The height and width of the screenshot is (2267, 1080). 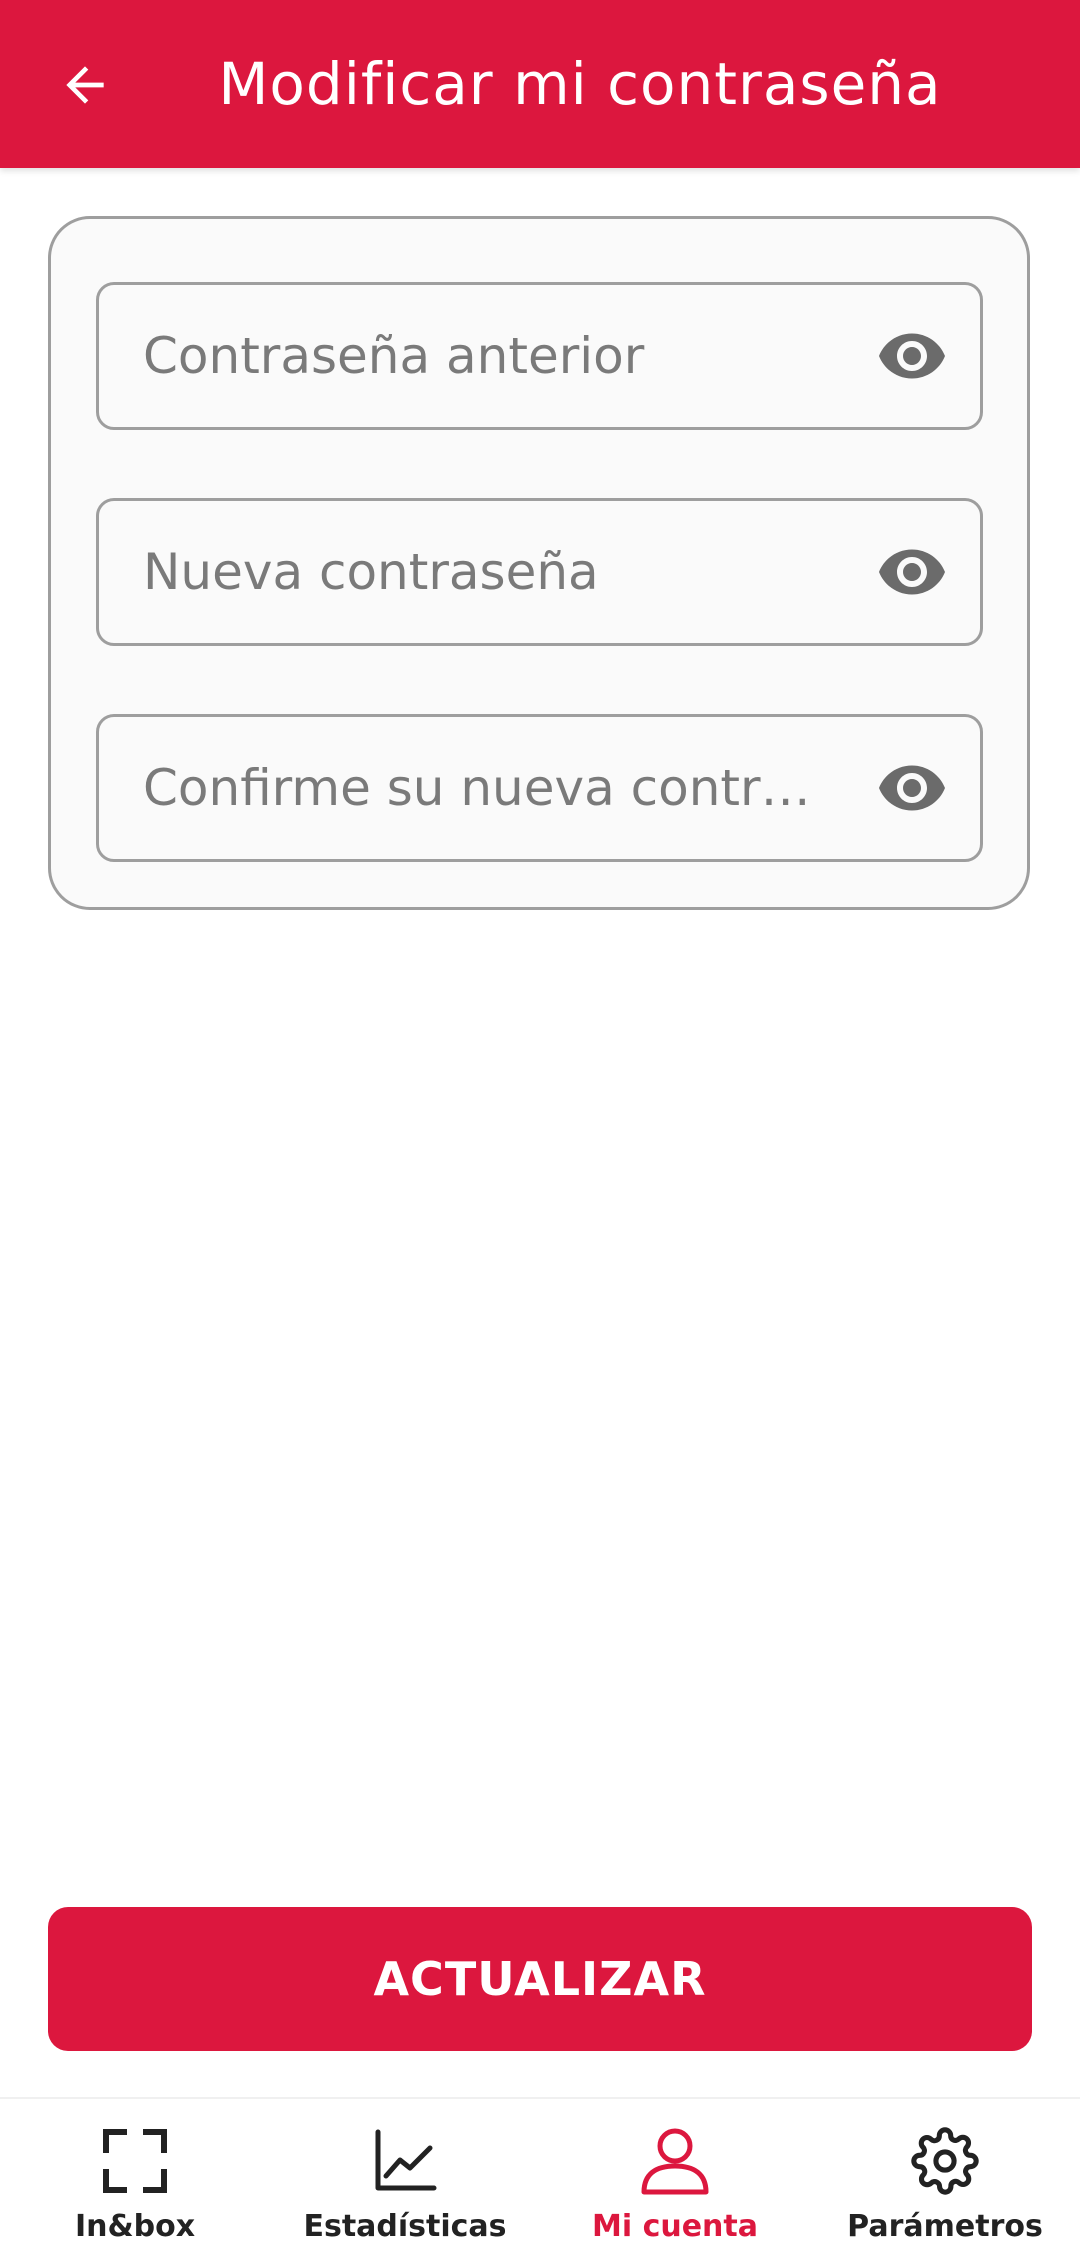 What do you see at coordinates (135, 2161) in the screenshot?
I see `scan-frame-icon` at bounding box center [135, 2161].